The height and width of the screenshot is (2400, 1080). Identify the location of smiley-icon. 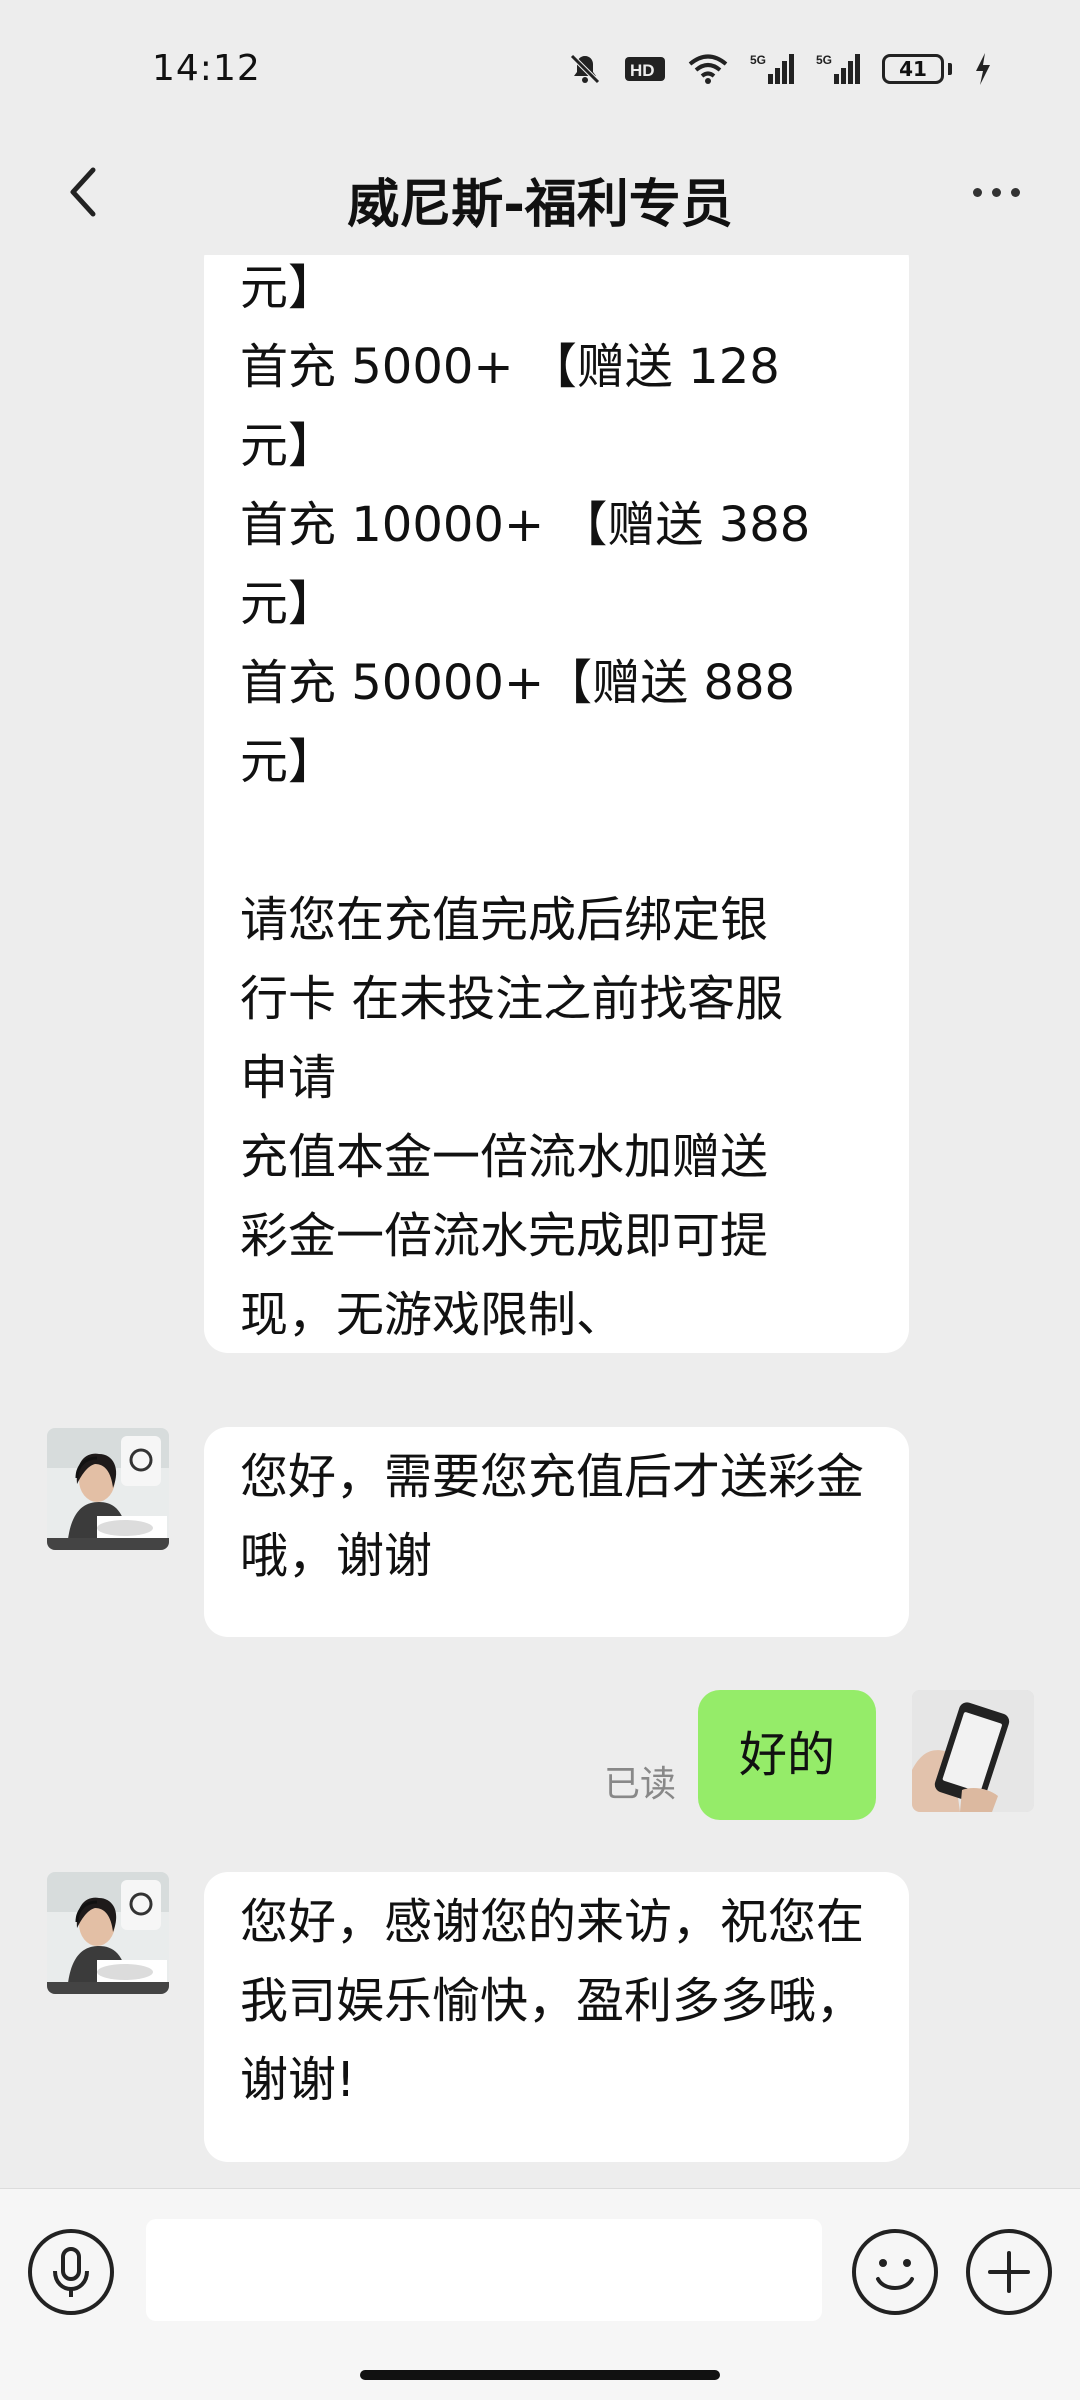
(895, 2274).